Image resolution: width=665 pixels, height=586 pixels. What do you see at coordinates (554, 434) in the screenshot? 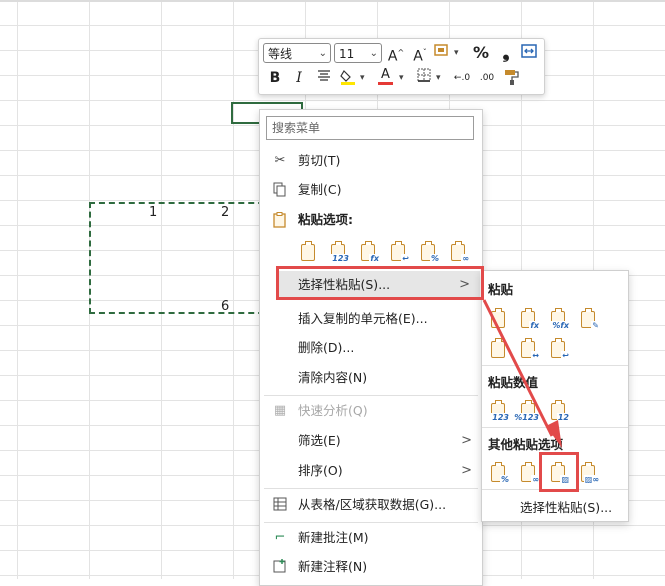
I see `arrow-head-icon` at bounding box center [554, 434].